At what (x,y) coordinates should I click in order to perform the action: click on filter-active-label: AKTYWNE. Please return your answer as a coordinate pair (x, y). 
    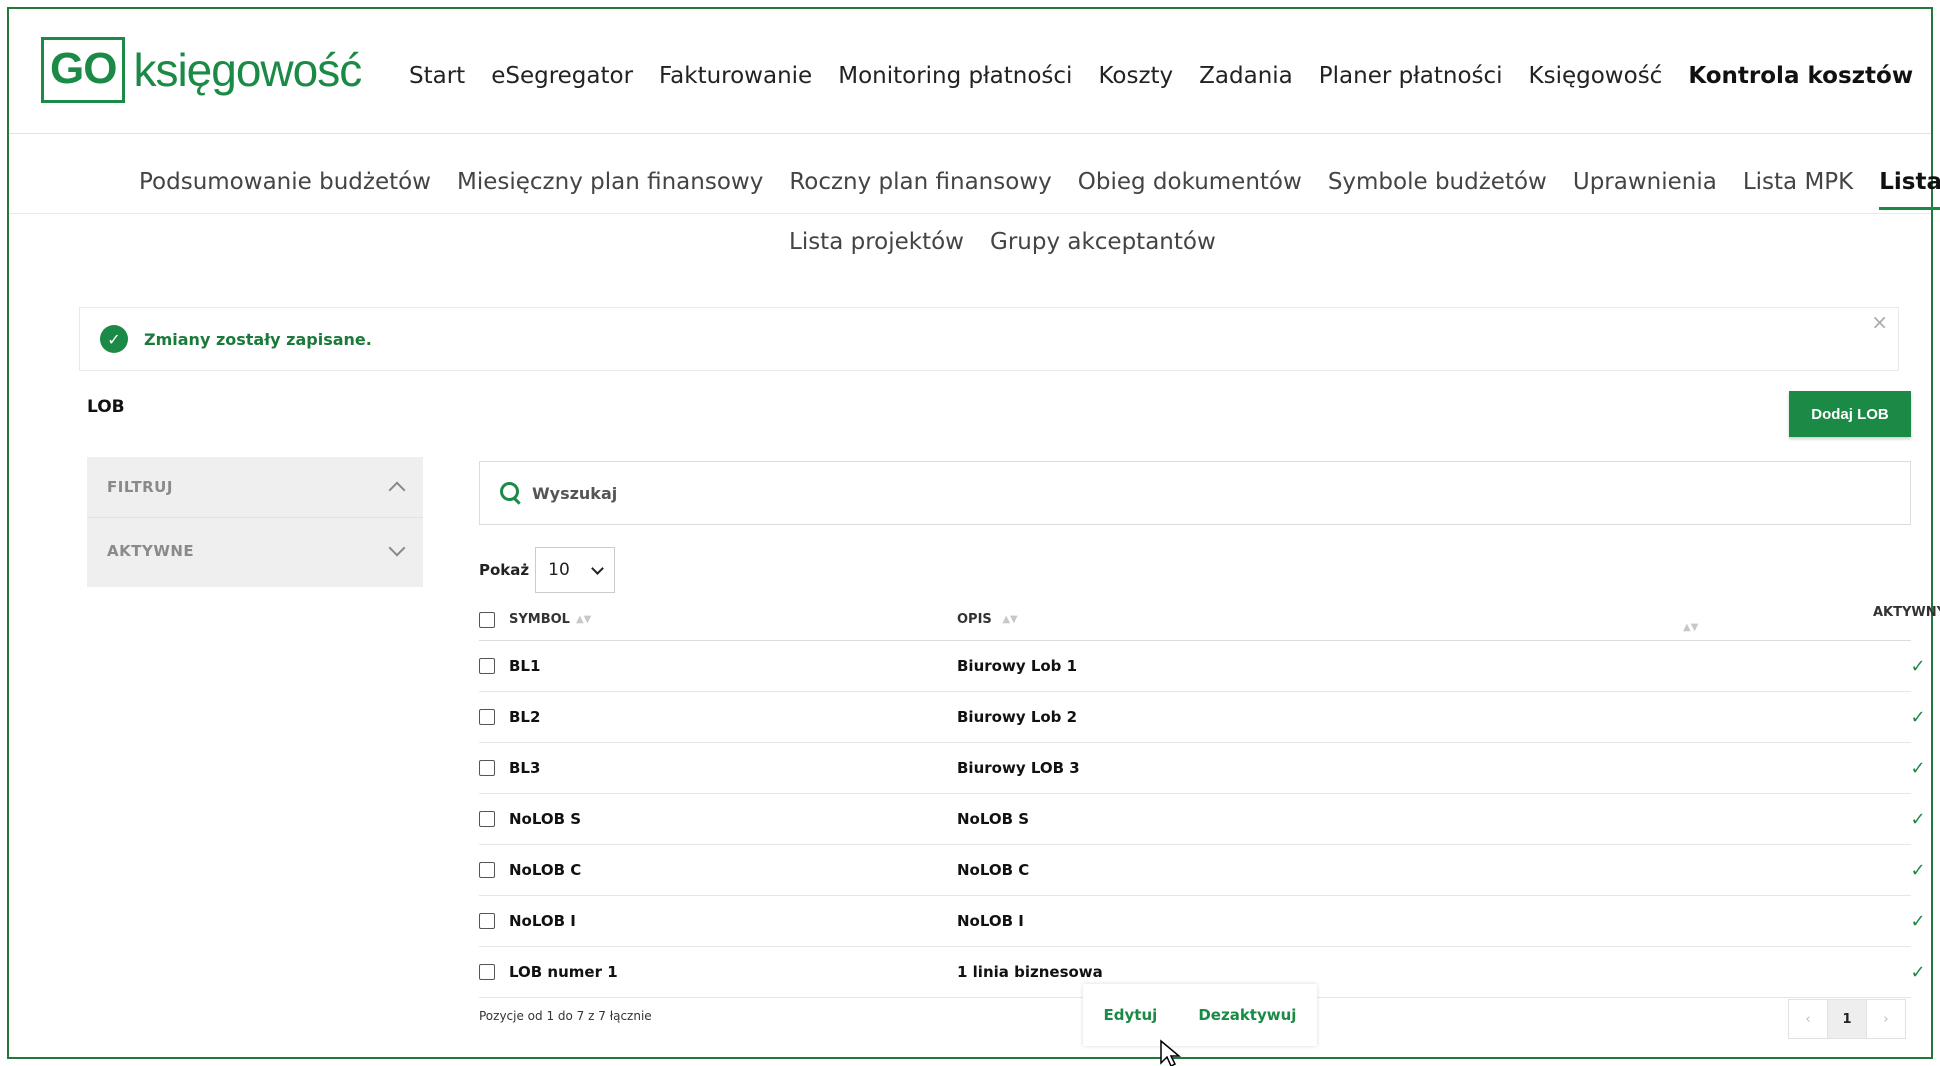
    Looking at the image, I should click on (151, 550).